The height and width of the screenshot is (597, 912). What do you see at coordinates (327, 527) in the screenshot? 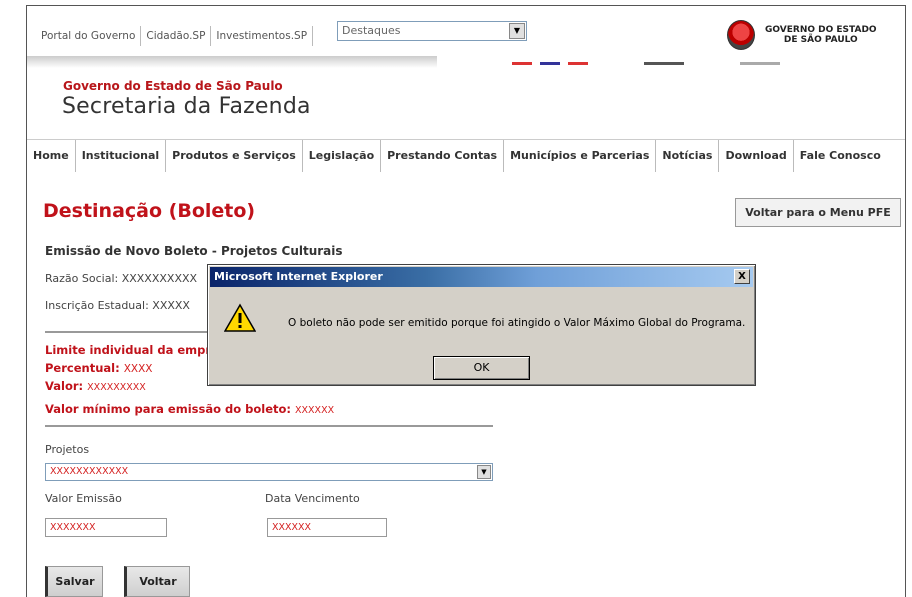
I see `data-vencimento-input: XXXXXX` at bounding box center [327, 527].